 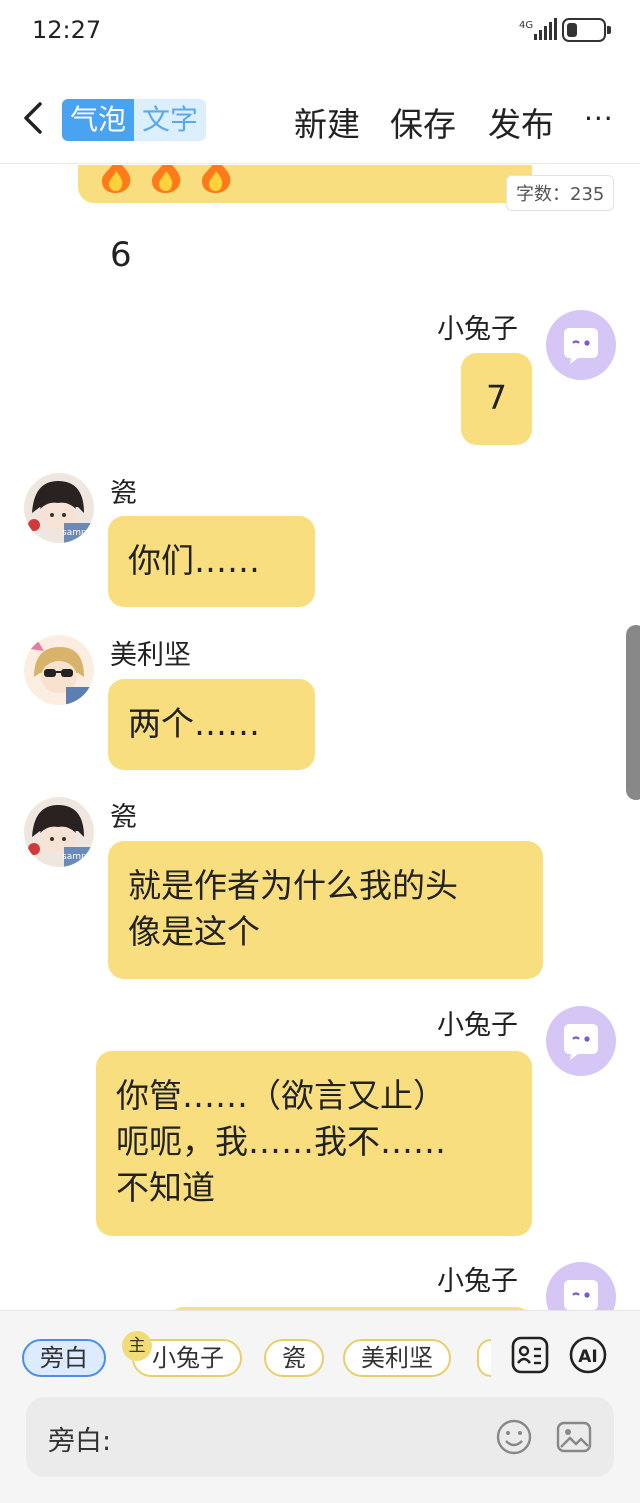 What do you see at coordinates (423, 122) in the screenshot?
I see `save-button: 保存` at bounding box center [423, 122].